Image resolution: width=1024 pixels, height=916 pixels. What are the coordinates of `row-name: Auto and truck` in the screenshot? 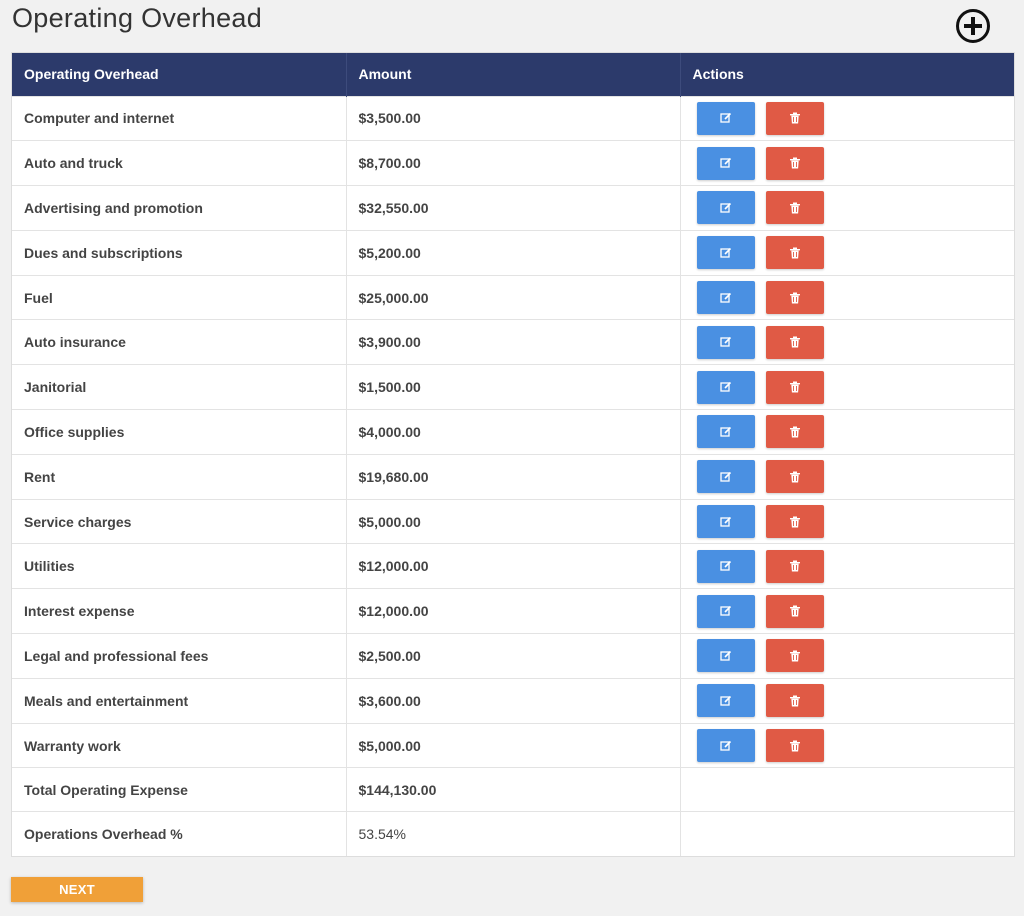 It's located at (179, 163).